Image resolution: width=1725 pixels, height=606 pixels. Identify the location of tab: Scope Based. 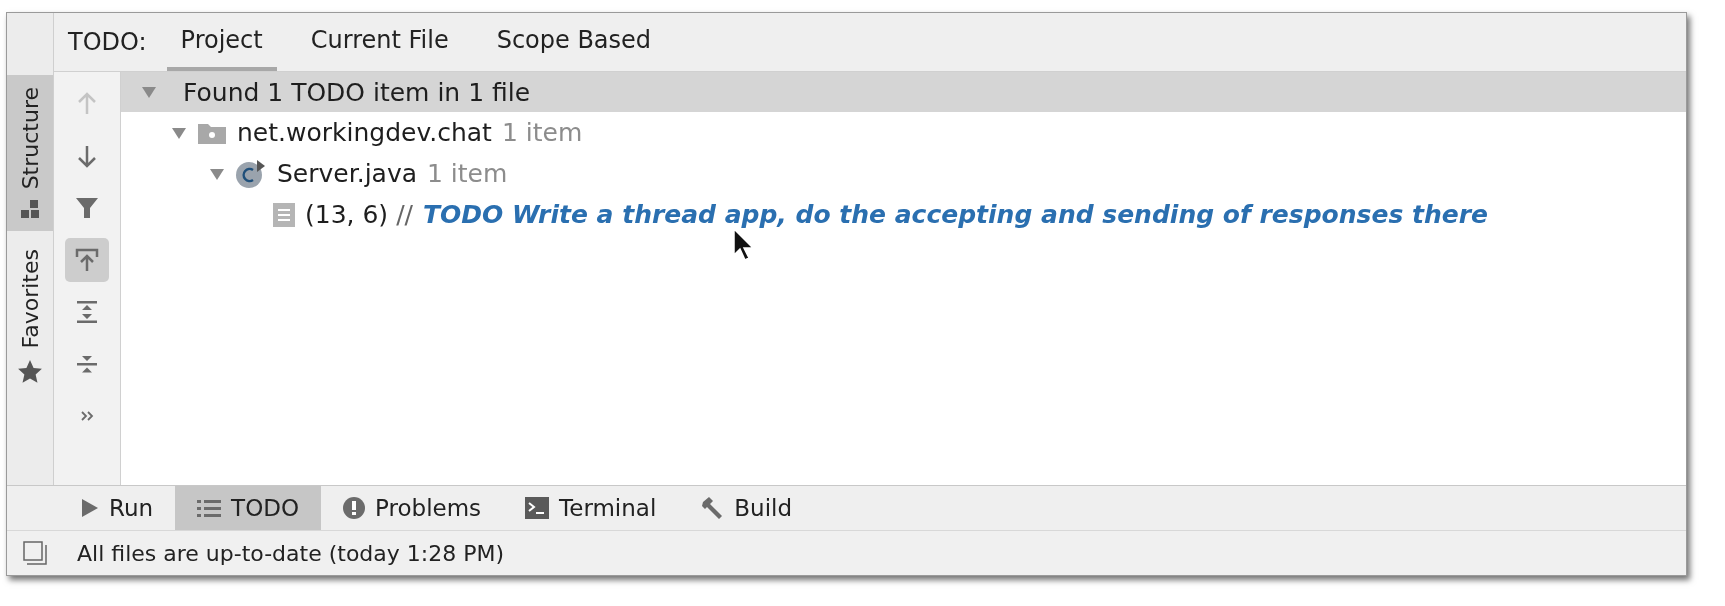
(574, 42).